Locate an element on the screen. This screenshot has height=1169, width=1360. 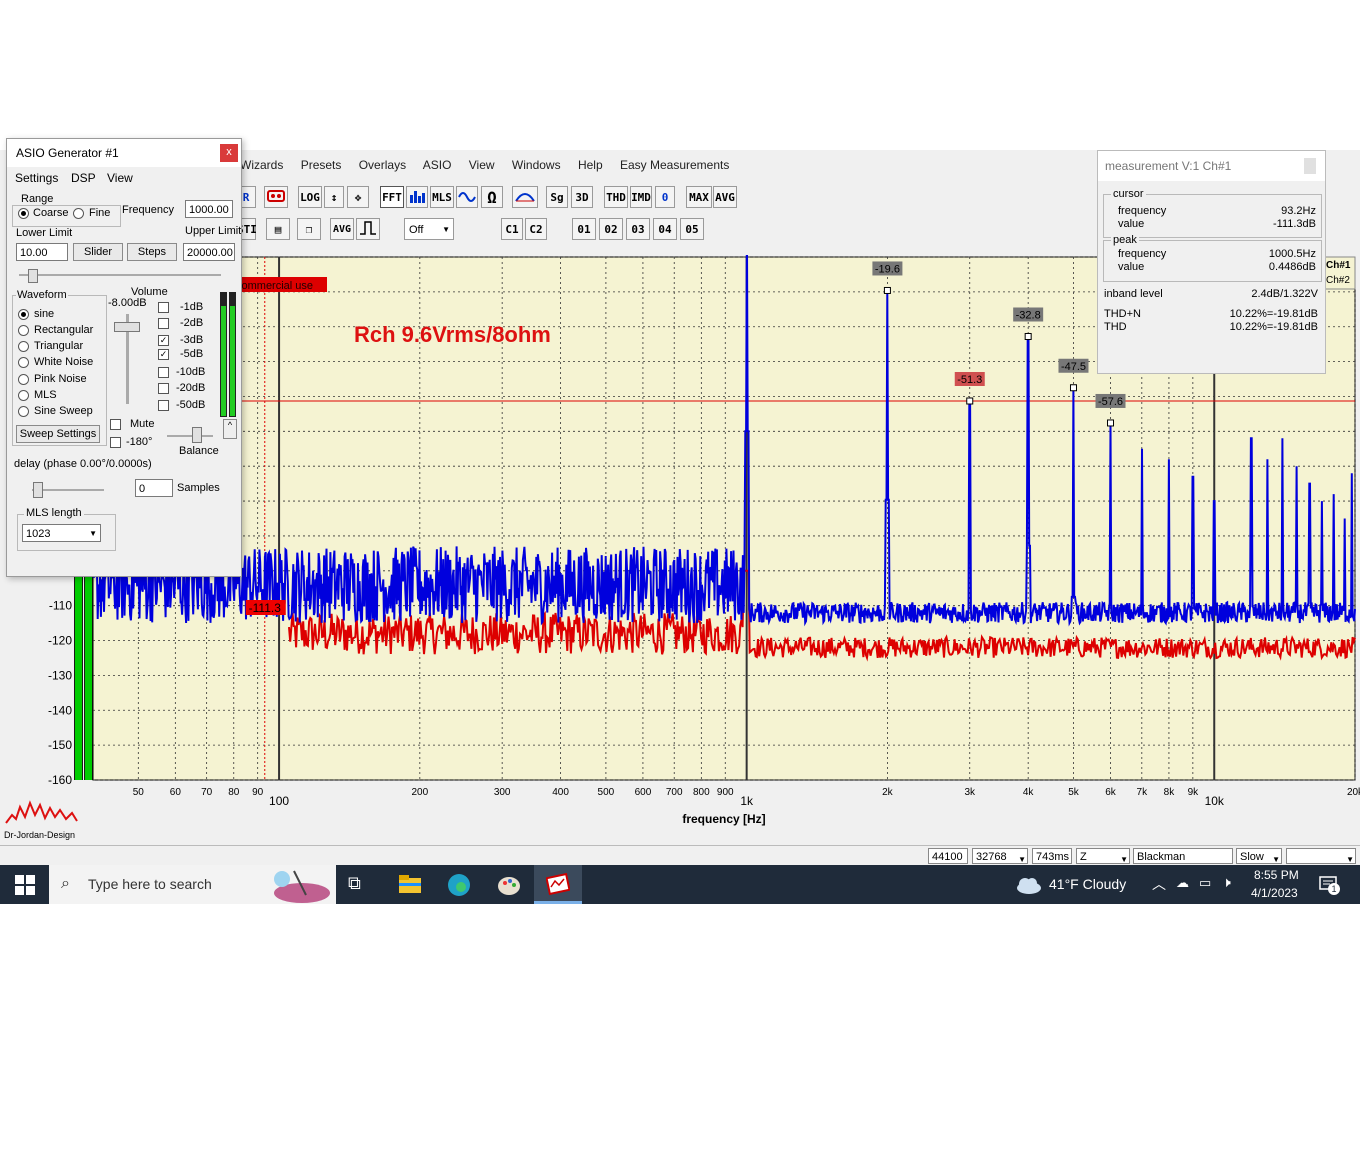
frequency-input: 1000.00 is located at coordinates (209, 209).